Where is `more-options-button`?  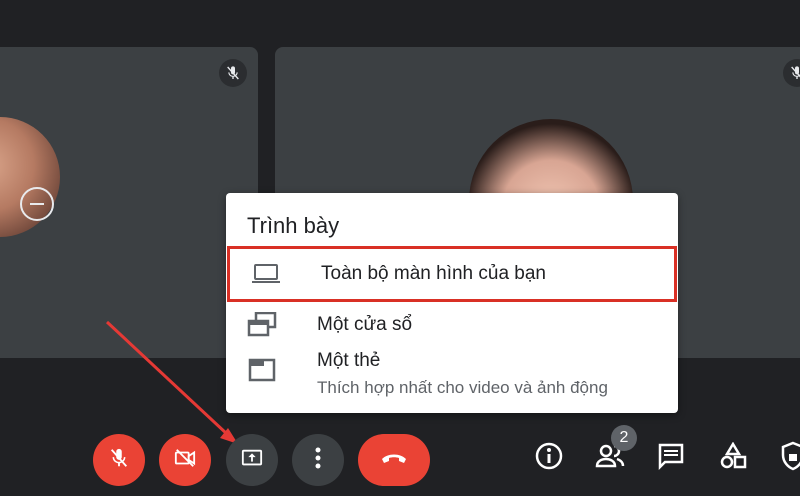
more-options-button is located at coordinates (318, 460).